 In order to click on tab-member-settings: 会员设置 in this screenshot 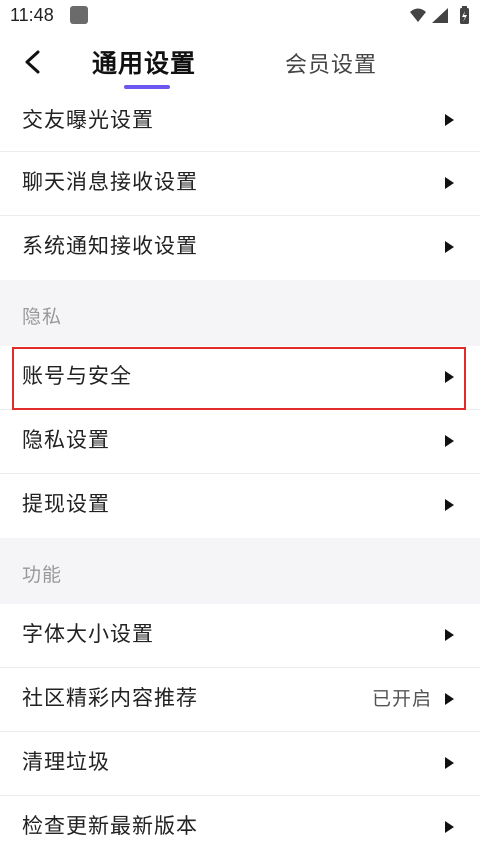, I will do `click(331, 63)`.